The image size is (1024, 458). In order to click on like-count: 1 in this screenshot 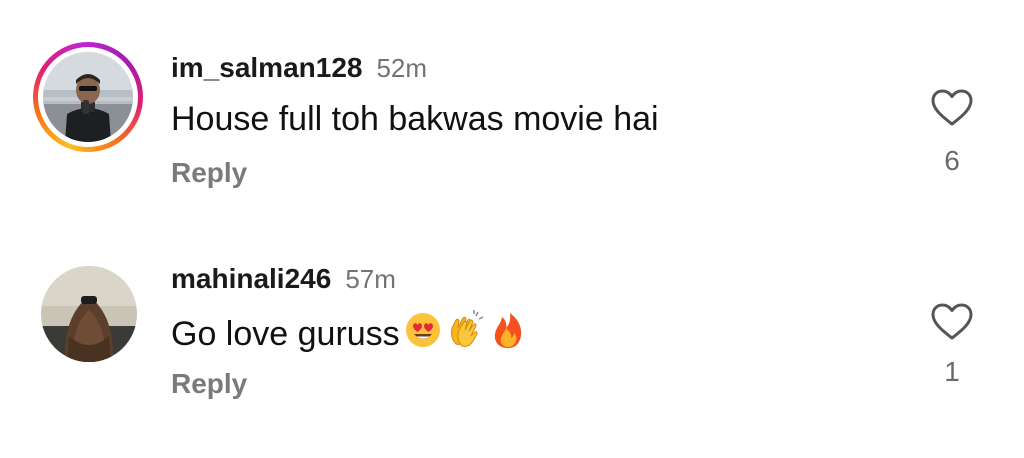, I will do `click(952, 371)`.